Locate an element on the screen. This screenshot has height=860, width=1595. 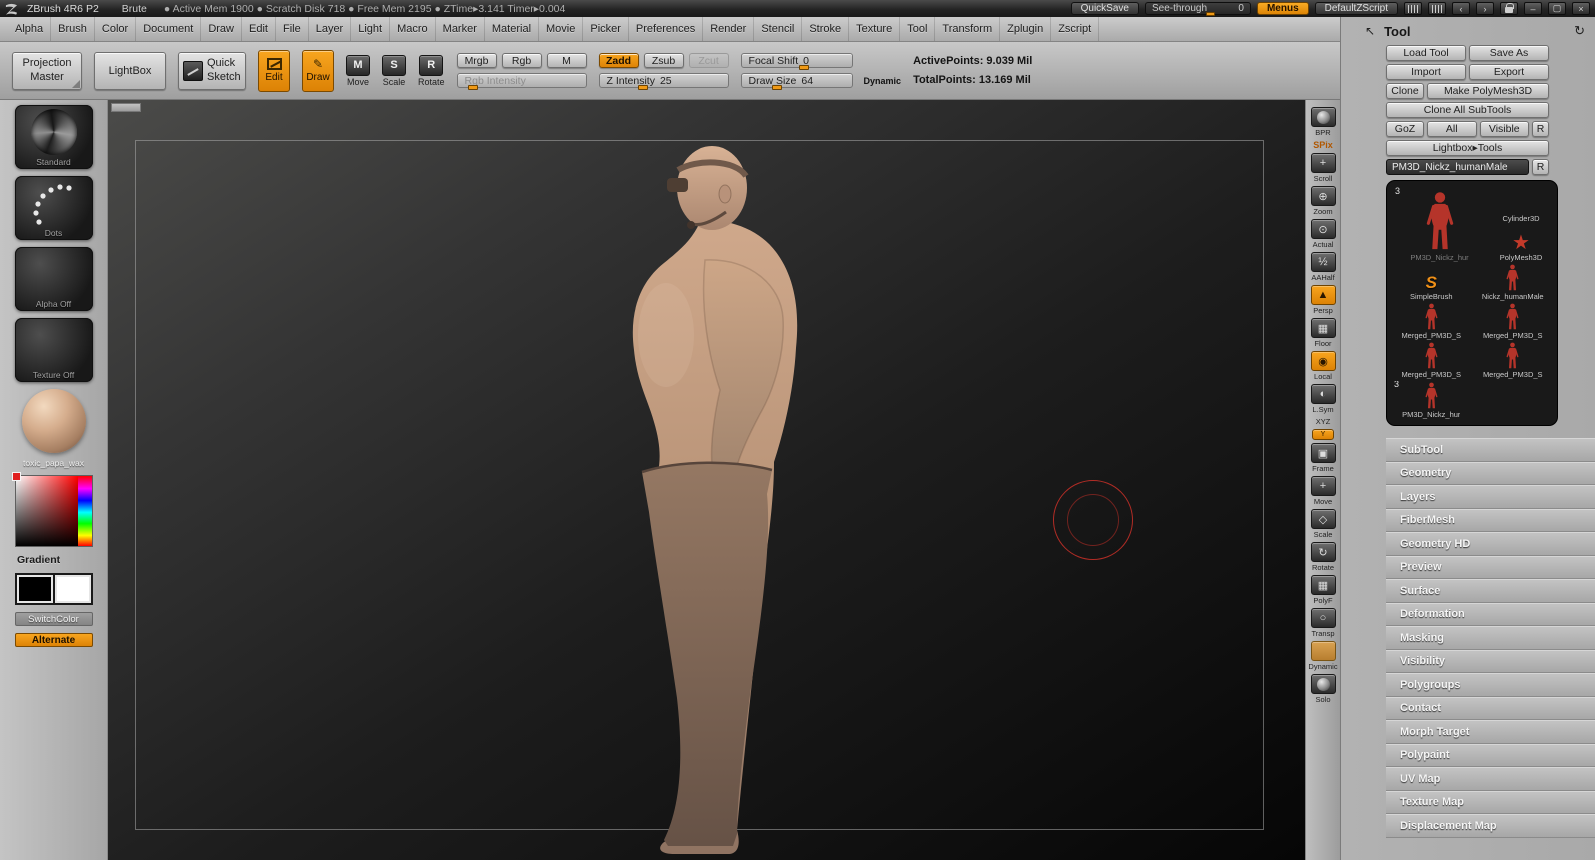
alternate-button: Alternate is located at coordinates (53, 640).